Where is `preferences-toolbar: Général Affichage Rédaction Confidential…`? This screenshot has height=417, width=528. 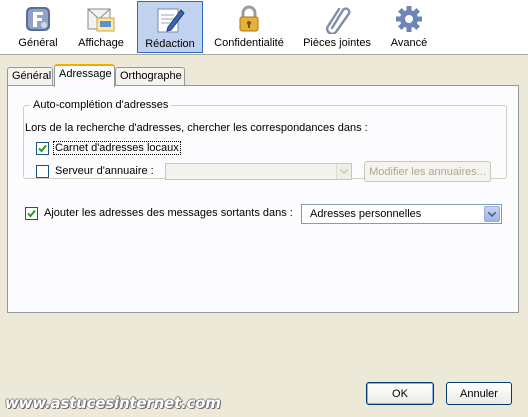
preferences-toolbar: Général Affichage Rédaction Confidential… is located at coordinates (264, 27).